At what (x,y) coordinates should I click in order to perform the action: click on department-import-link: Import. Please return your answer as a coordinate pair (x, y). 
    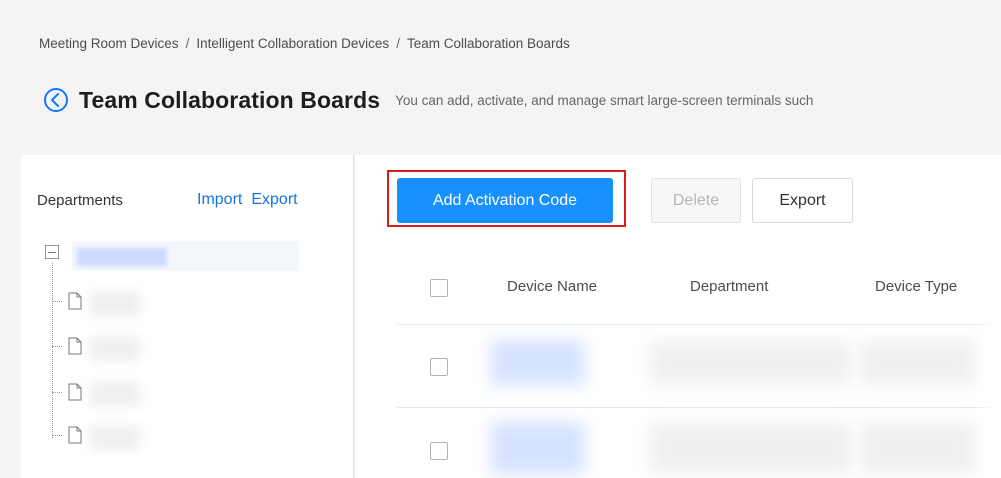
    Looking at the image, I should click on (219, 200).